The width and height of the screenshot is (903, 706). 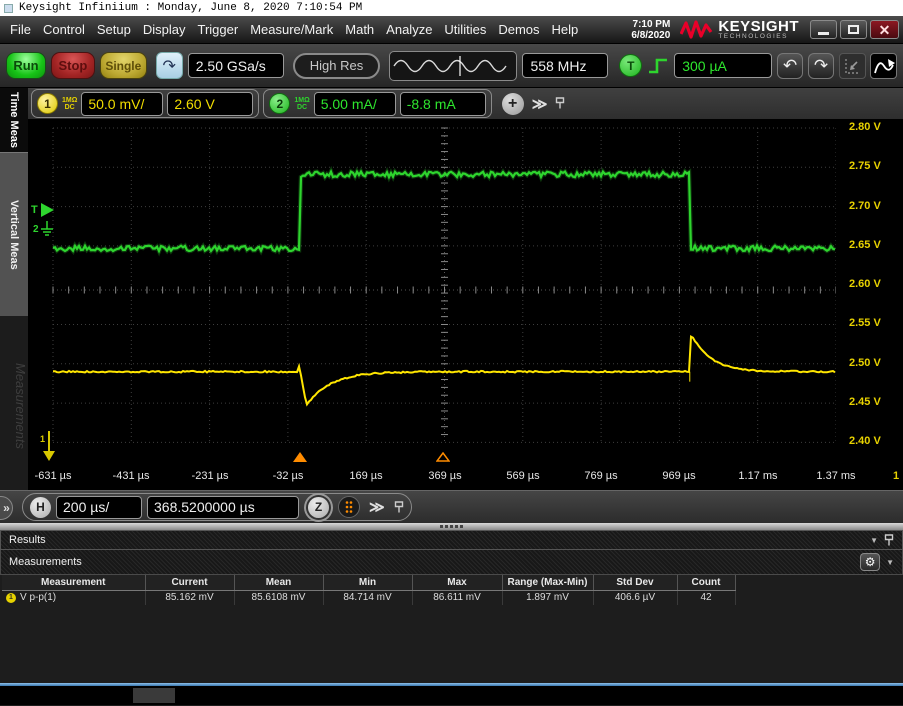 I want to click on single-button: Single, so click(x=123, y=65).